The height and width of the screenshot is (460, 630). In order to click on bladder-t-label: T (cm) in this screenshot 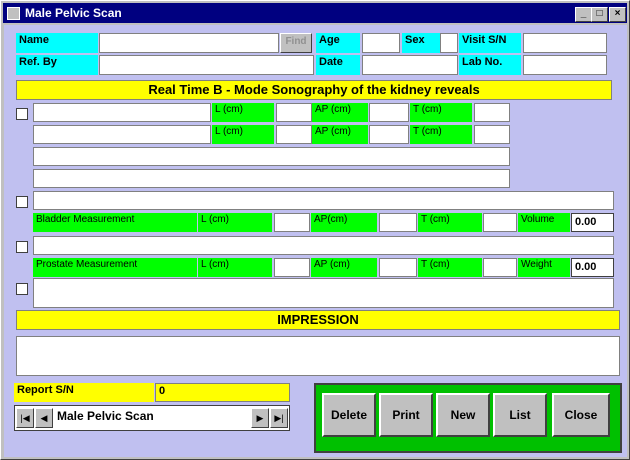, I will do `click(450, 222)`.